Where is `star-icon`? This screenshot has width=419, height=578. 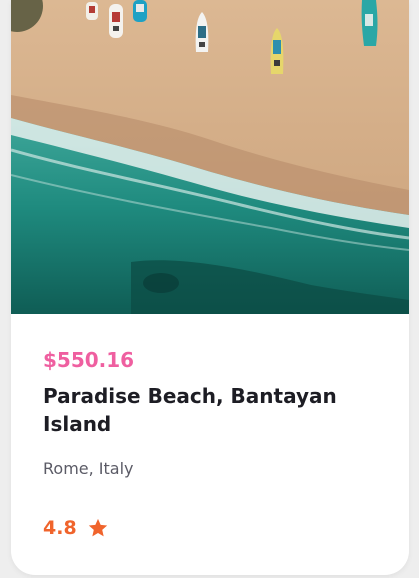 star-icon is located at coordinates (97, 527).